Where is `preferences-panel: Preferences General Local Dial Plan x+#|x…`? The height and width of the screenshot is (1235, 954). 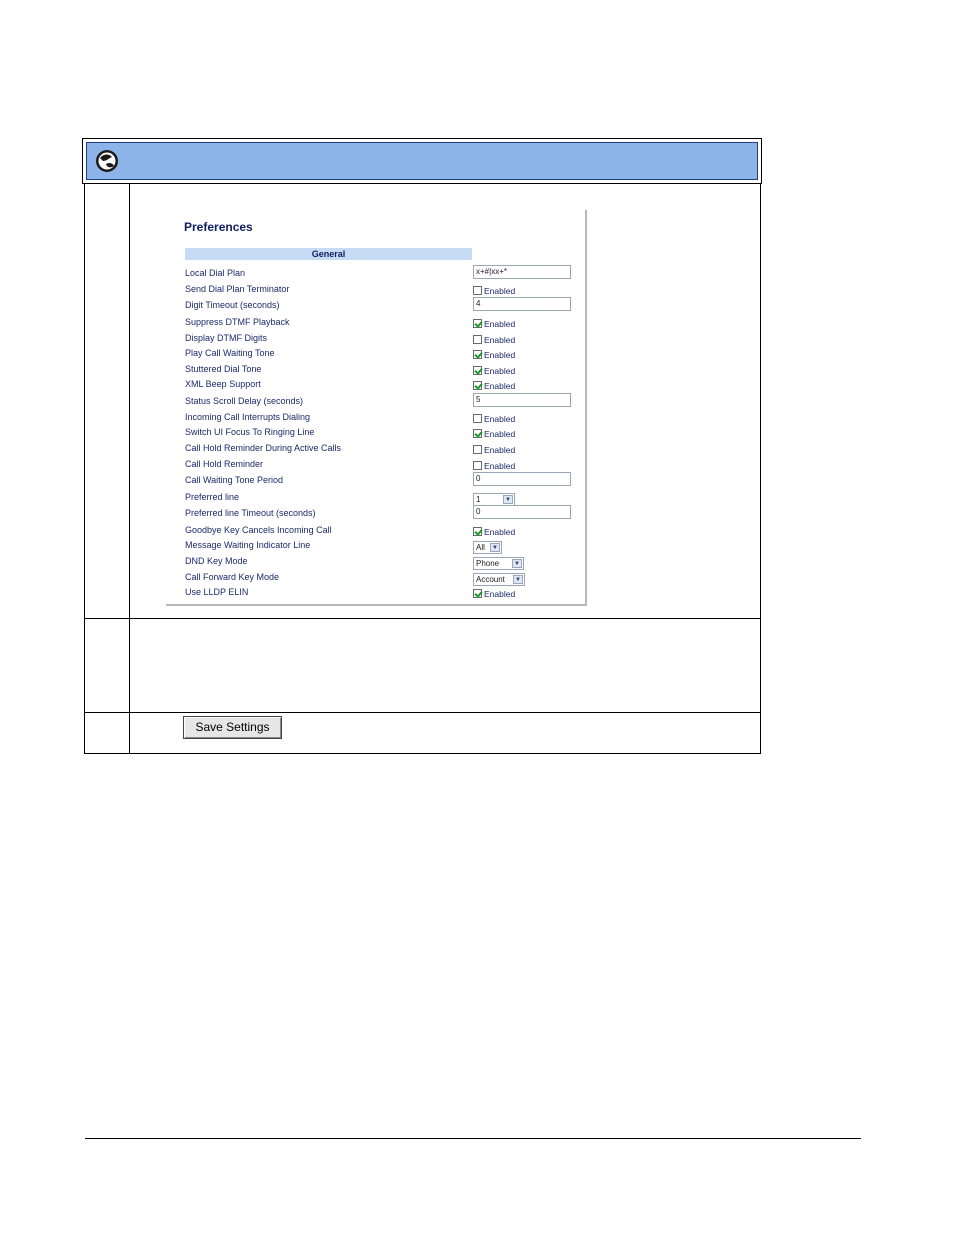
preferences-panel: Preferences General Local Dial Plan x+#|x… is located at coordinates (376, 408).